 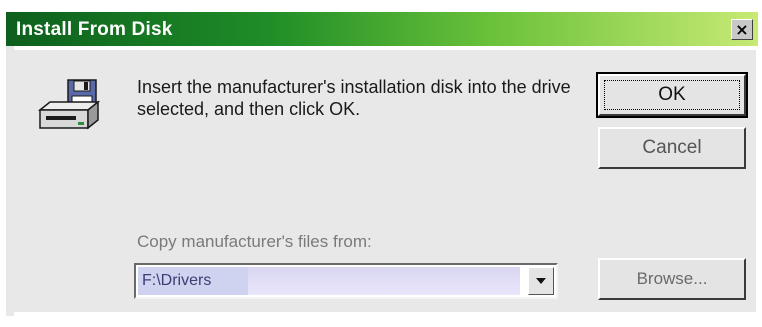 I want to click on client-edge, so click(x=10, y=181).